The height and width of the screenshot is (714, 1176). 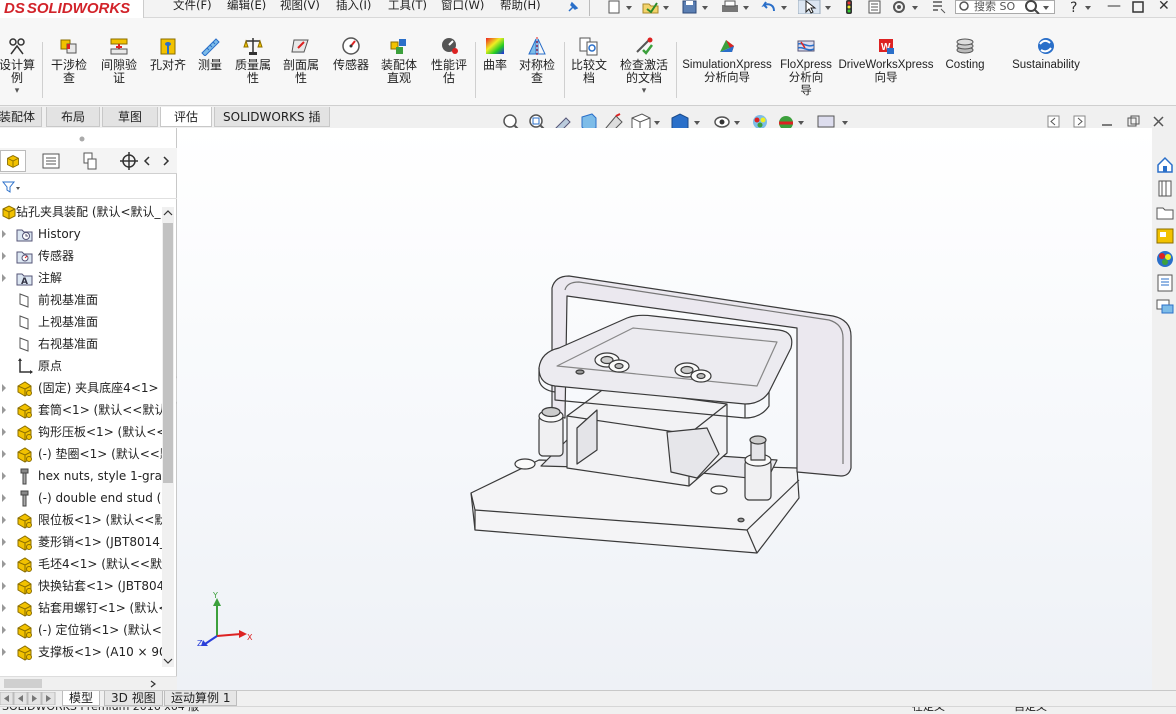 What do you see at coordinates (88, 683) in the screenshot?
I see `tree-horizontal-scrollbar` at bounding box center [88, 683].